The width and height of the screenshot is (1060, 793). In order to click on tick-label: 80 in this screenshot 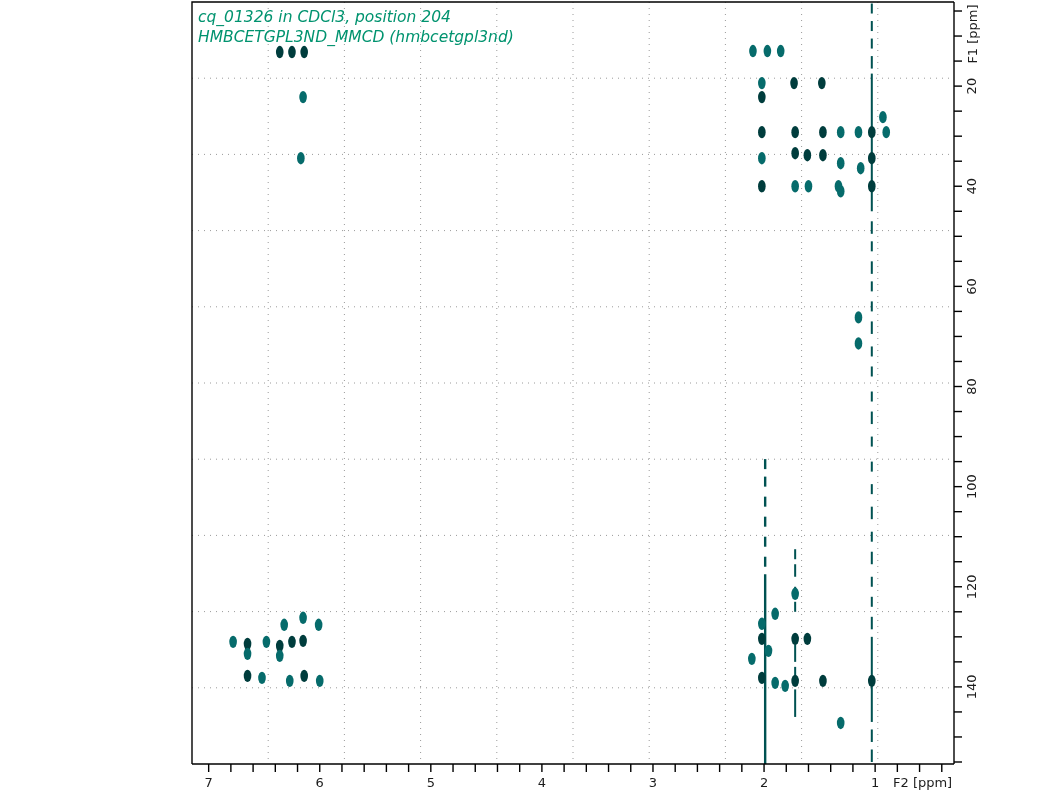, I will do `click(972, 386)`.